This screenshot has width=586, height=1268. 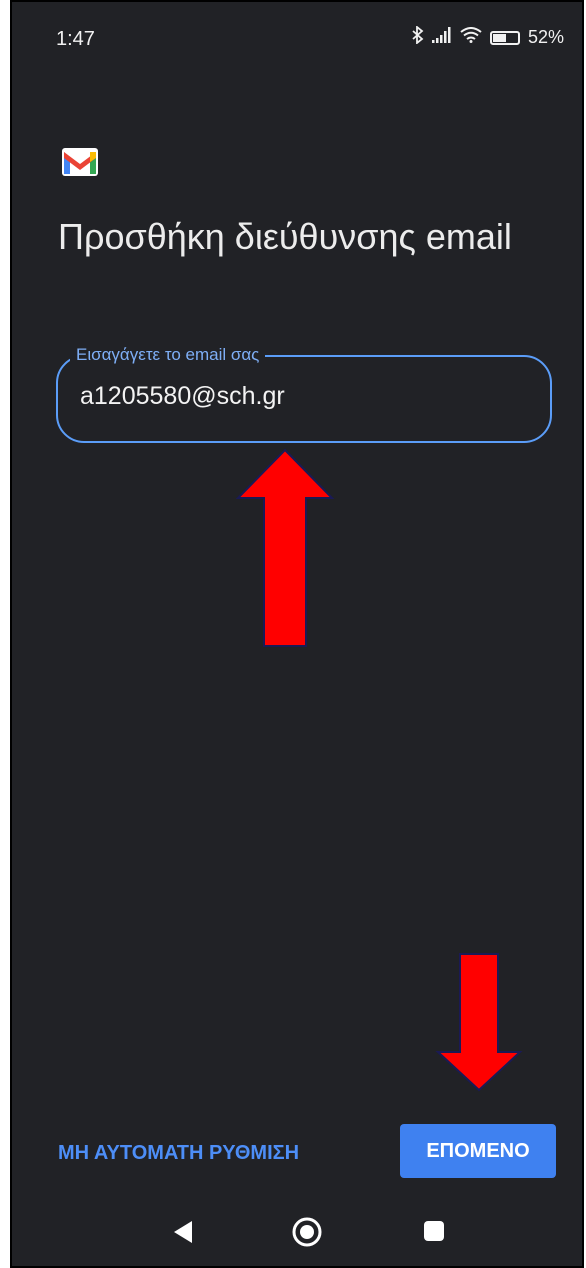 What do you see at coordinates (183, 1234) in the screenshot?
I see `back-icon` at bounding box center [183, 1234].